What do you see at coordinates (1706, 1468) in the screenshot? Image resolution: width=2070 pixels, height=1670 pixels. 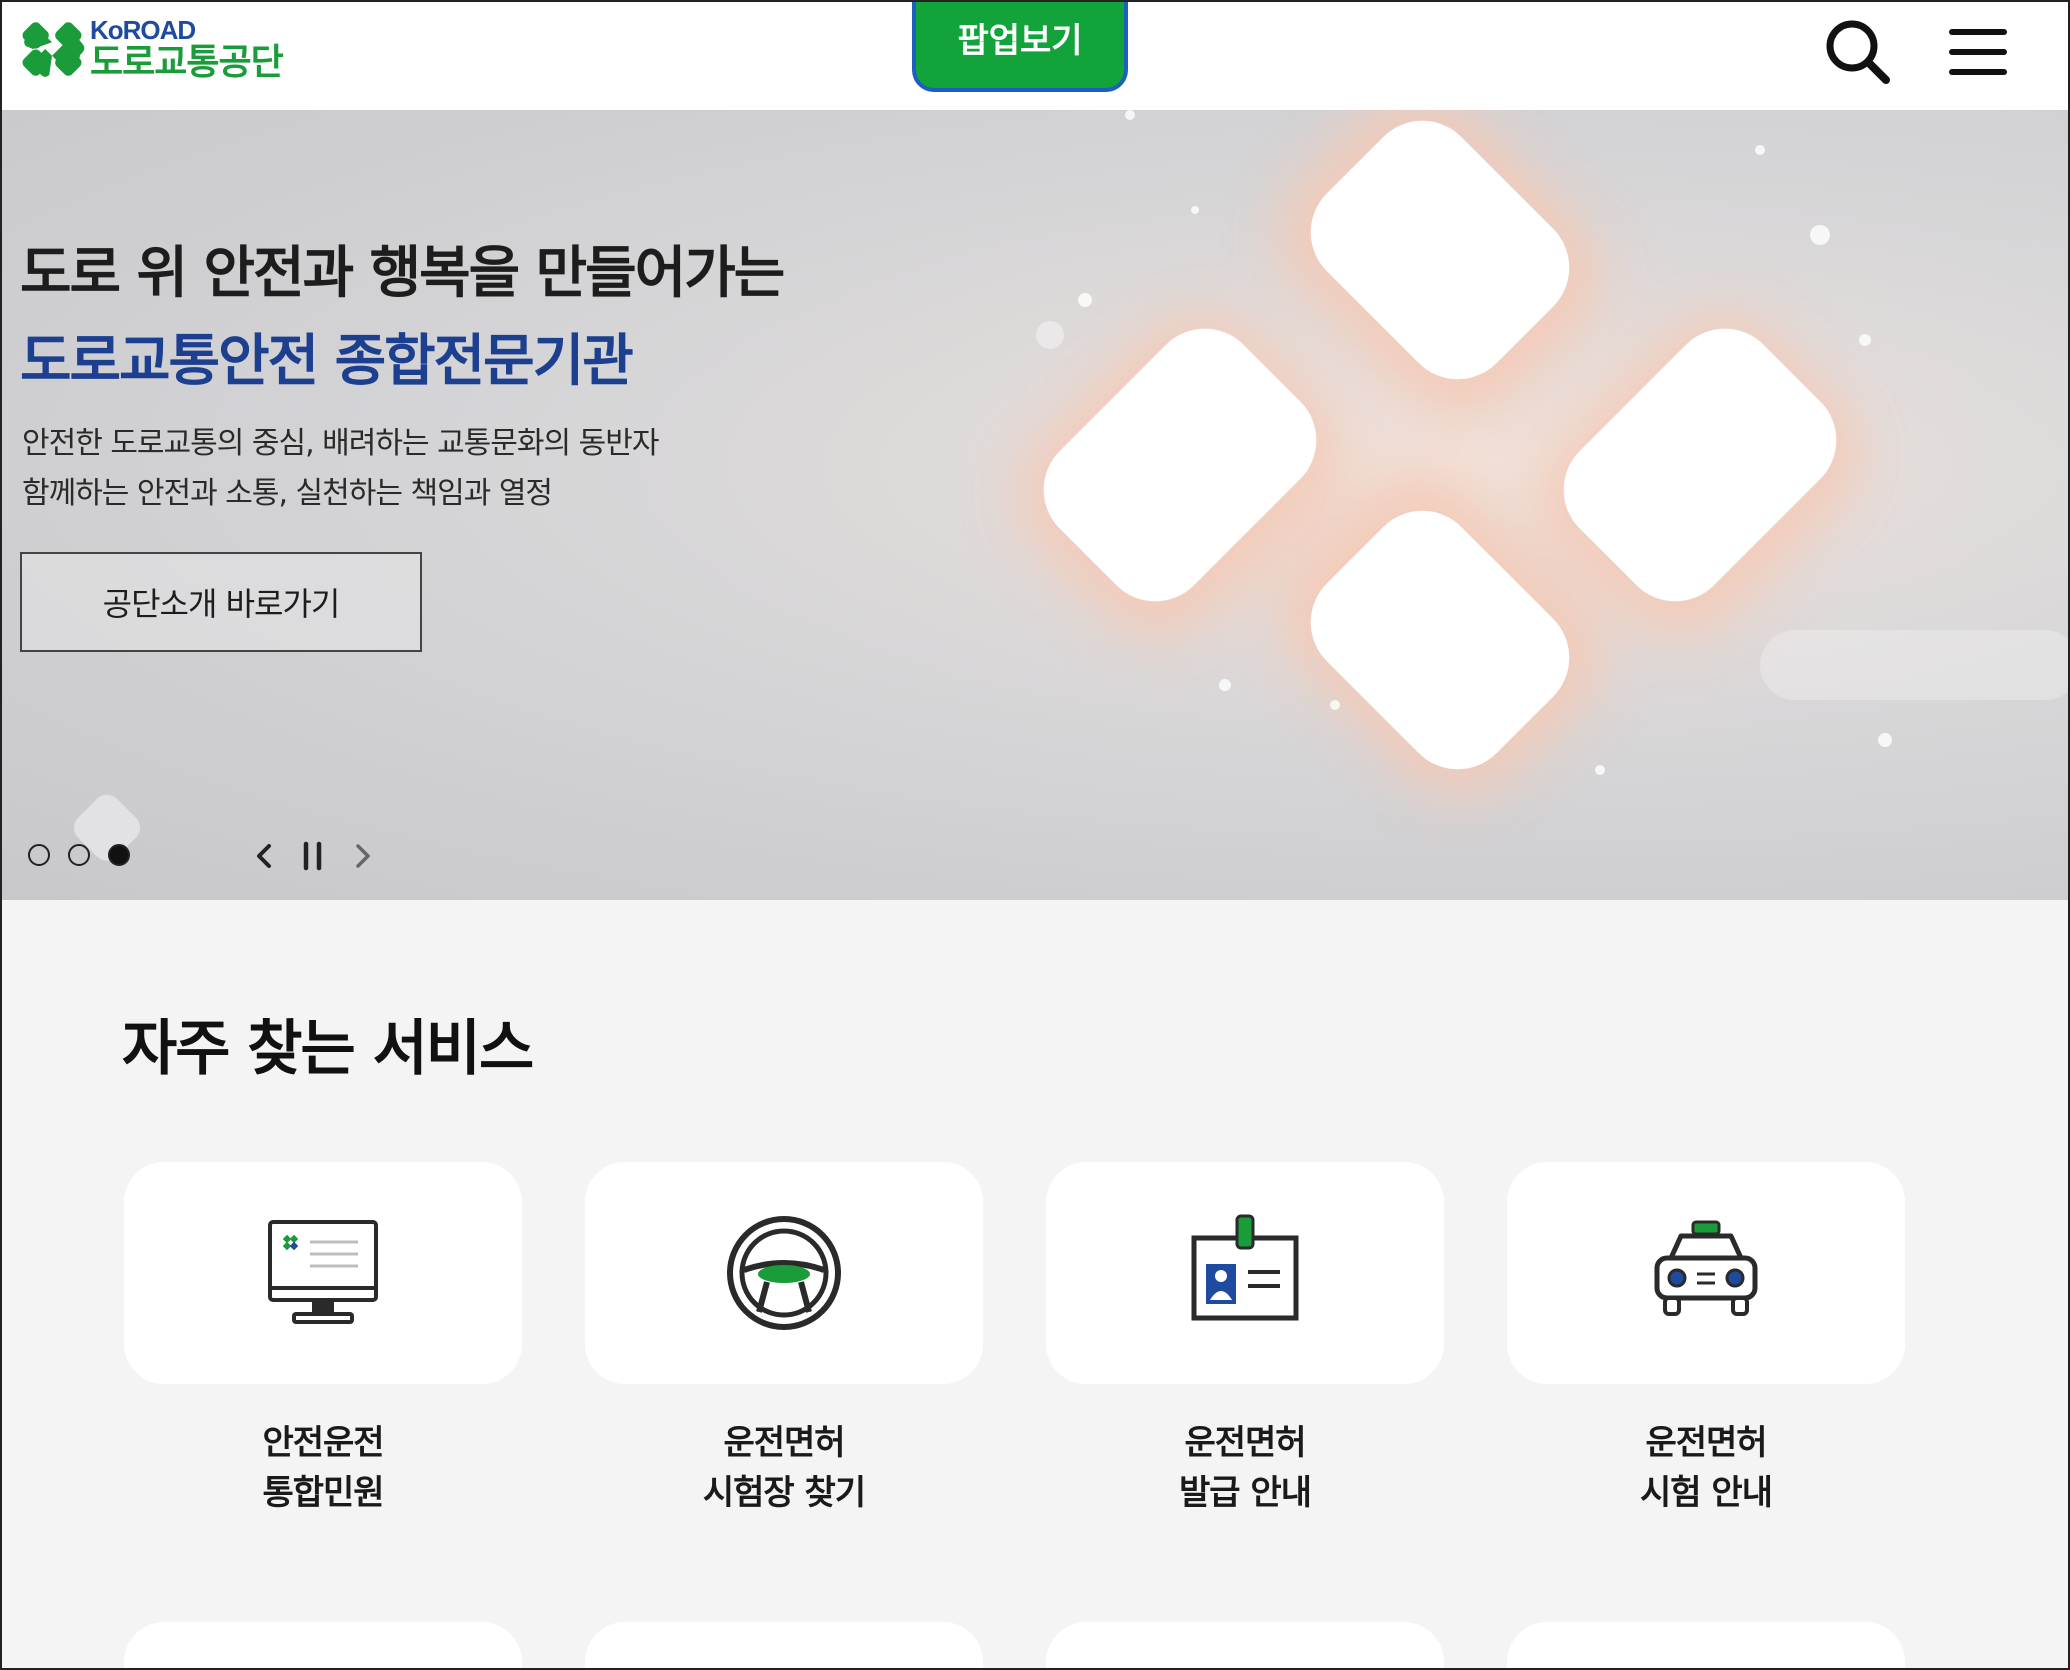 I see `service-label-license-test-guide: 운전면허 시험 안내` at bounding box center [1706, 1468].